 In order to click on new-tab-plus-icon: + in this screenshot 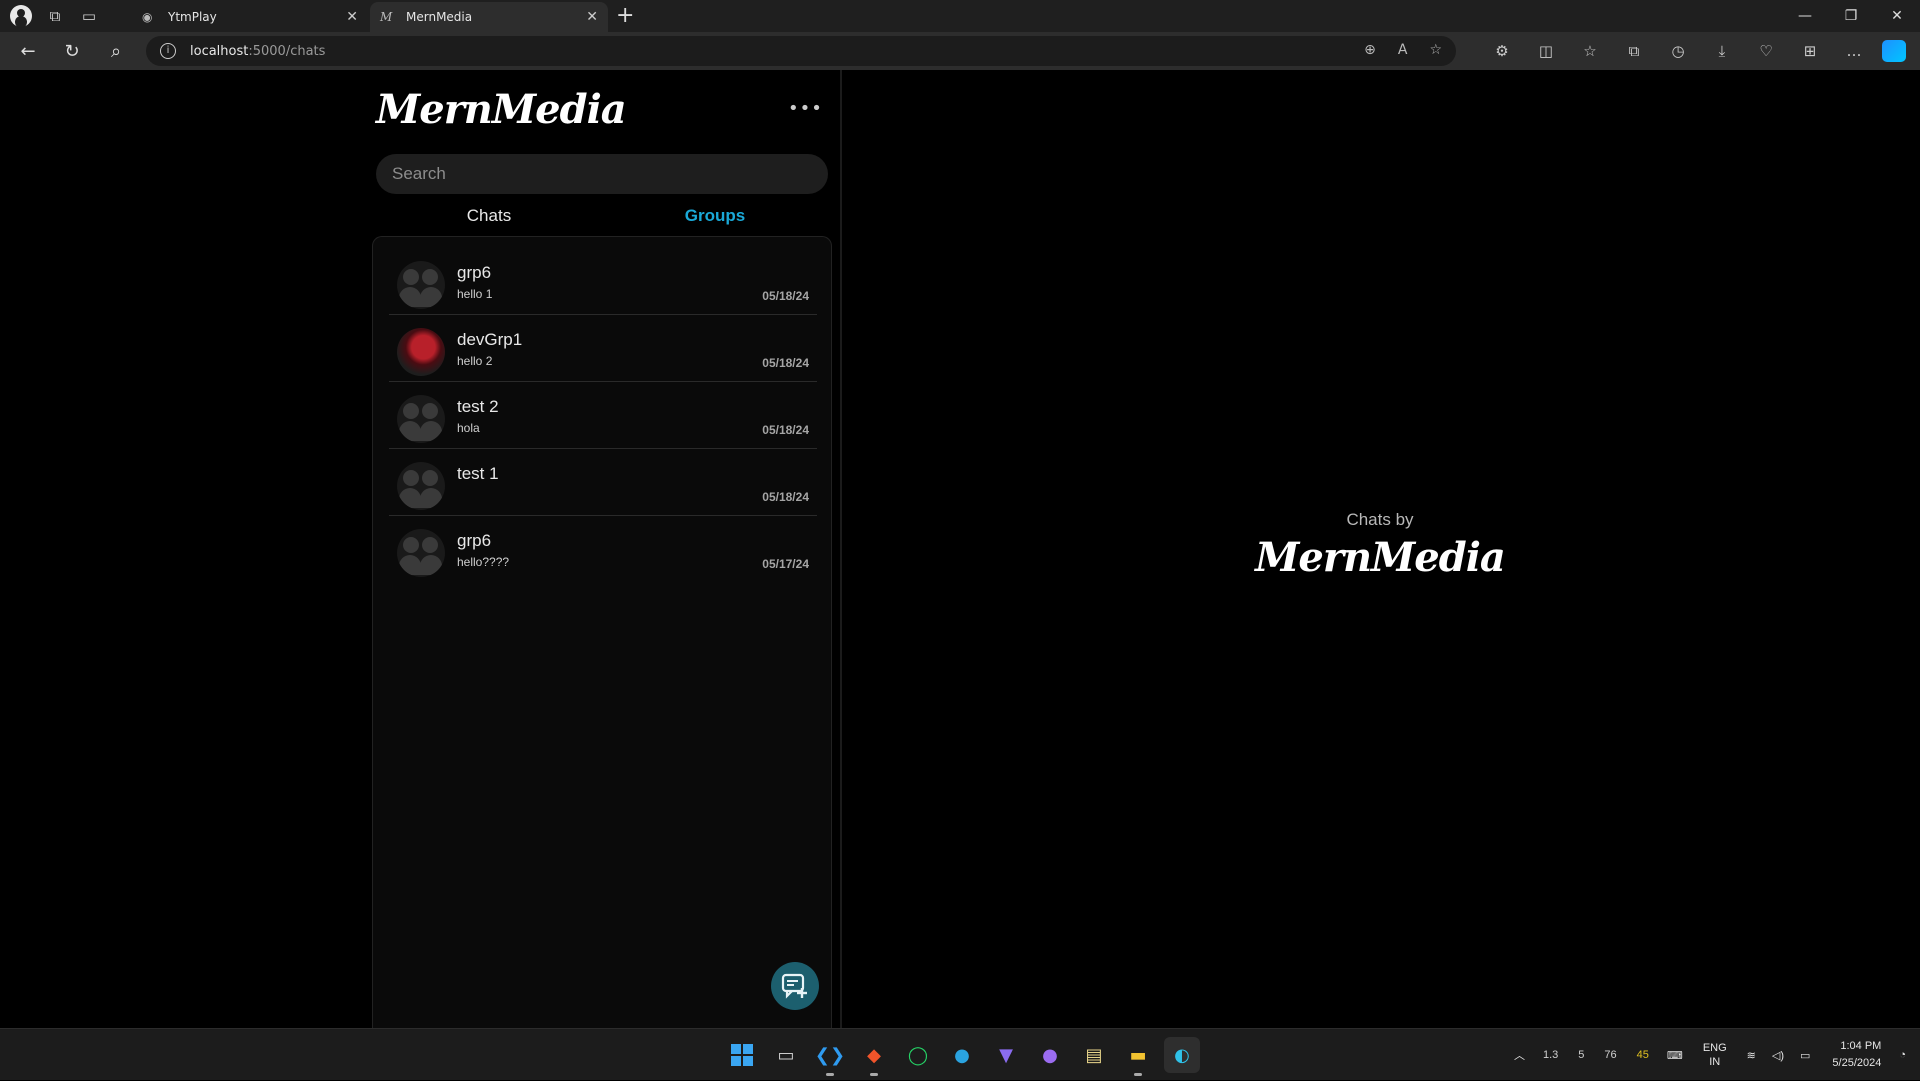, I will do `click(625, 15)`.